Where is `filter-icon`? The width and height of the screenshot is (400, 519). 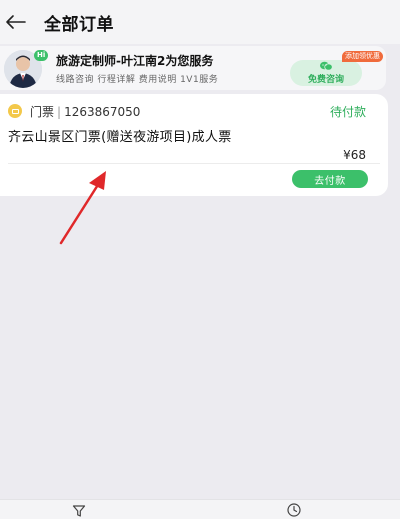
filter-icon is located at coordinates (79, 511).